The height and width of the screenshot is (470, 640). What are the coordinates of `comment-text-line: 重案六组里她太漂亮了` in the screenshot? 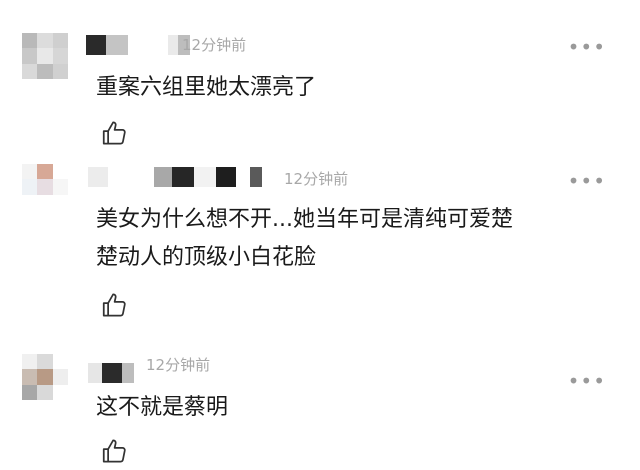 It's located at (206, 87).